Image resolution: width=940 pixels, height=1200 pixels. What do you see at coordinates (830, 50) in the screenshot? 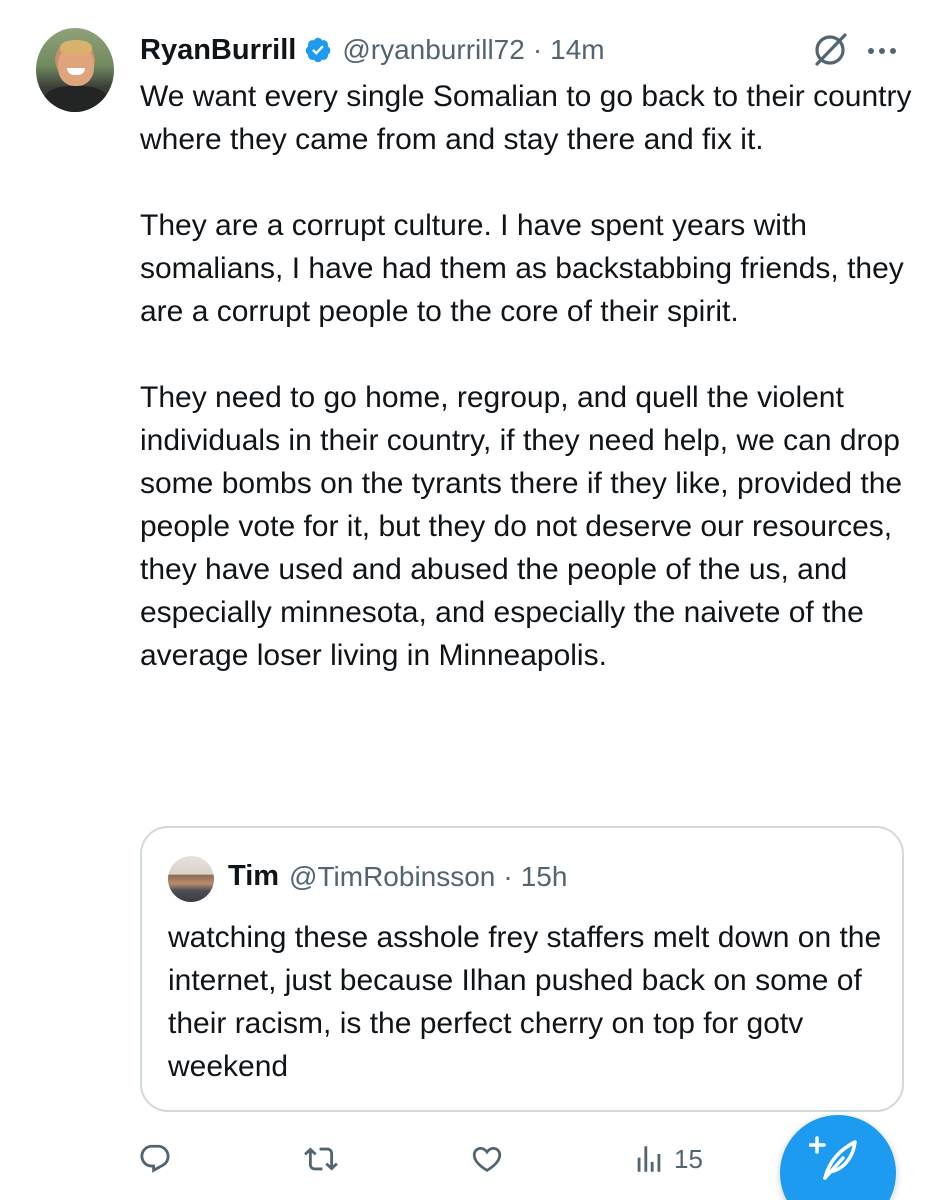
I see `grok-icon` at bounding box center [830, 50].